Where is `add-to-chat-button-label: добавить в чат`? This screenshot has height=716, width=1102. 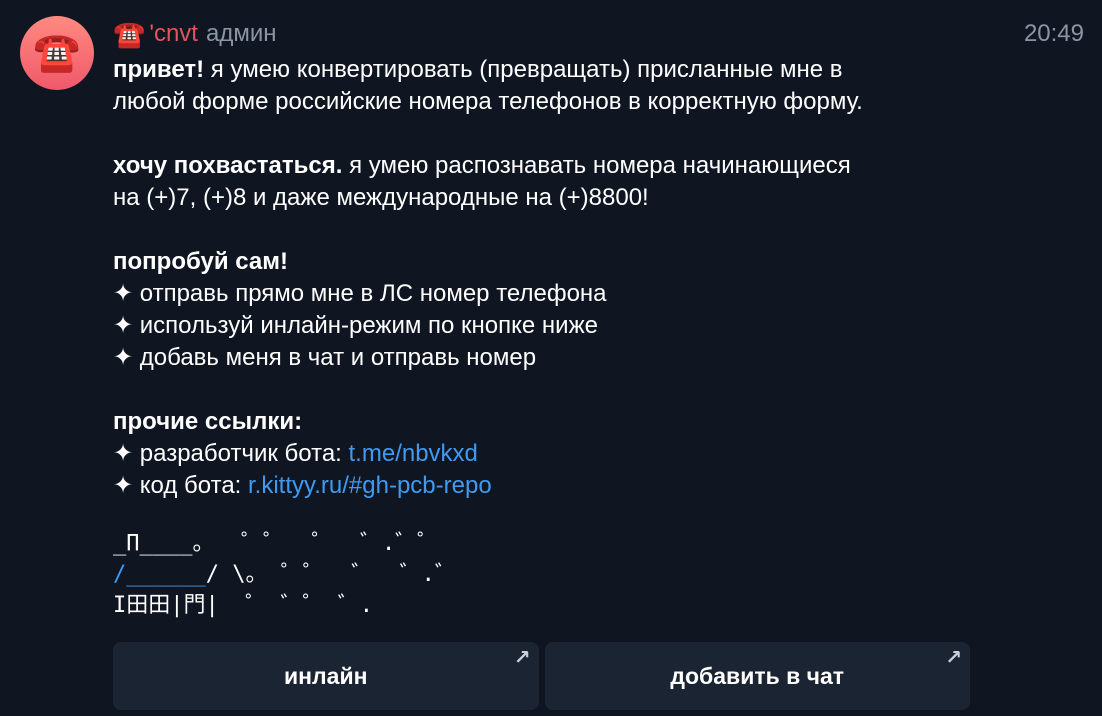 add-to-chat-button-label: добавить в чат is located at coordinates (757, 675).